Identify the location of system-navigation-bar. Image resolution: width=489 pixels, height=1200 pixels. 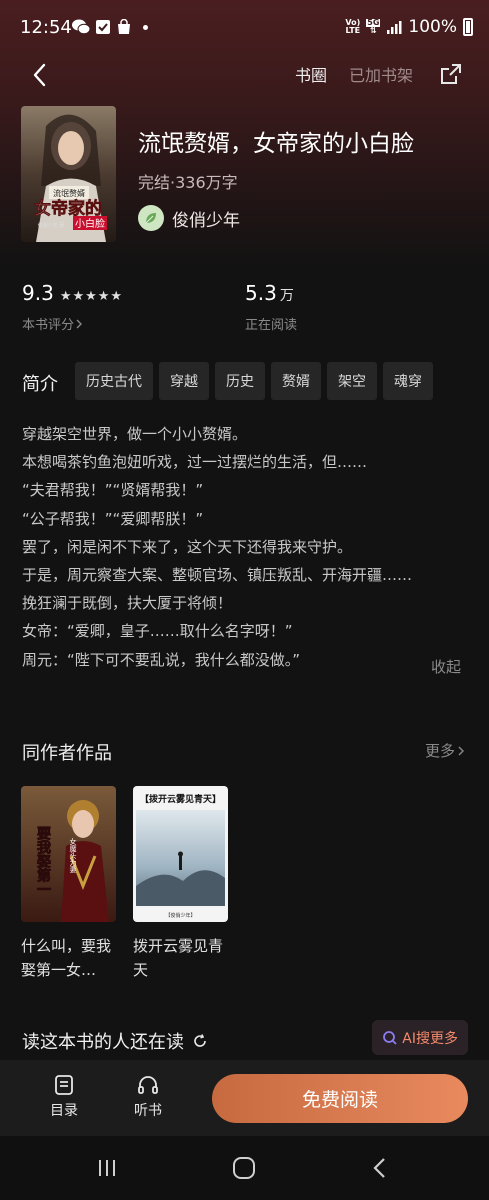
(244, 1168).